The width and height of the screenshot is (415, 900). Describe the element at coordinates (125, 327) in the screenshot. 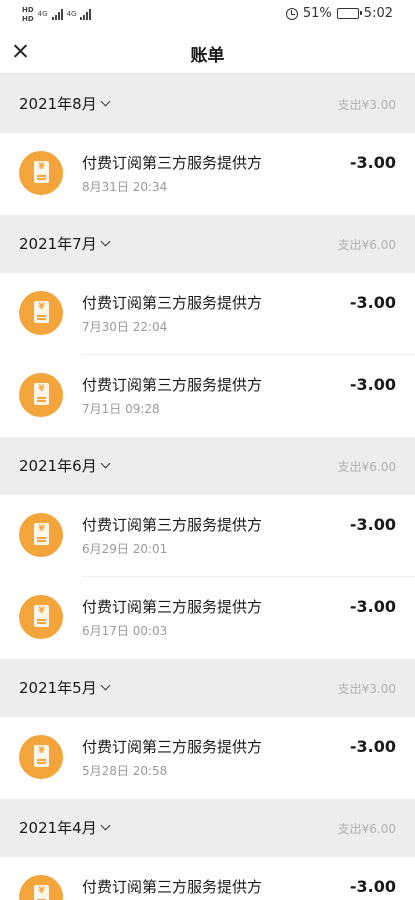

I see `bill-date: 7月30日 22:04` at that location.